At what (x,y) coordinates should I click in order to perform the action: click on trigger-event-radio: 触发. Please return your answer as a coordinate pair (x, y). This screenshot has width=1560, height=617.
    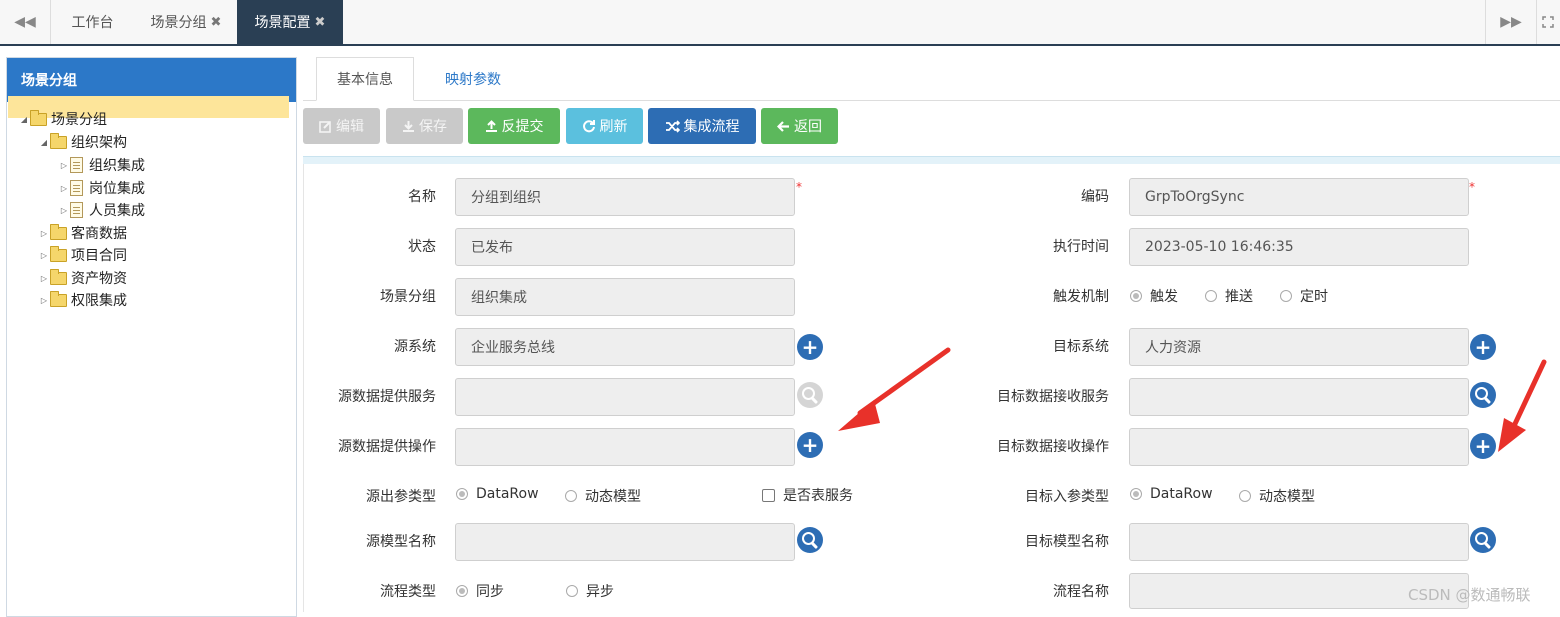
    Looking at the image, I should click on (1154, 296).